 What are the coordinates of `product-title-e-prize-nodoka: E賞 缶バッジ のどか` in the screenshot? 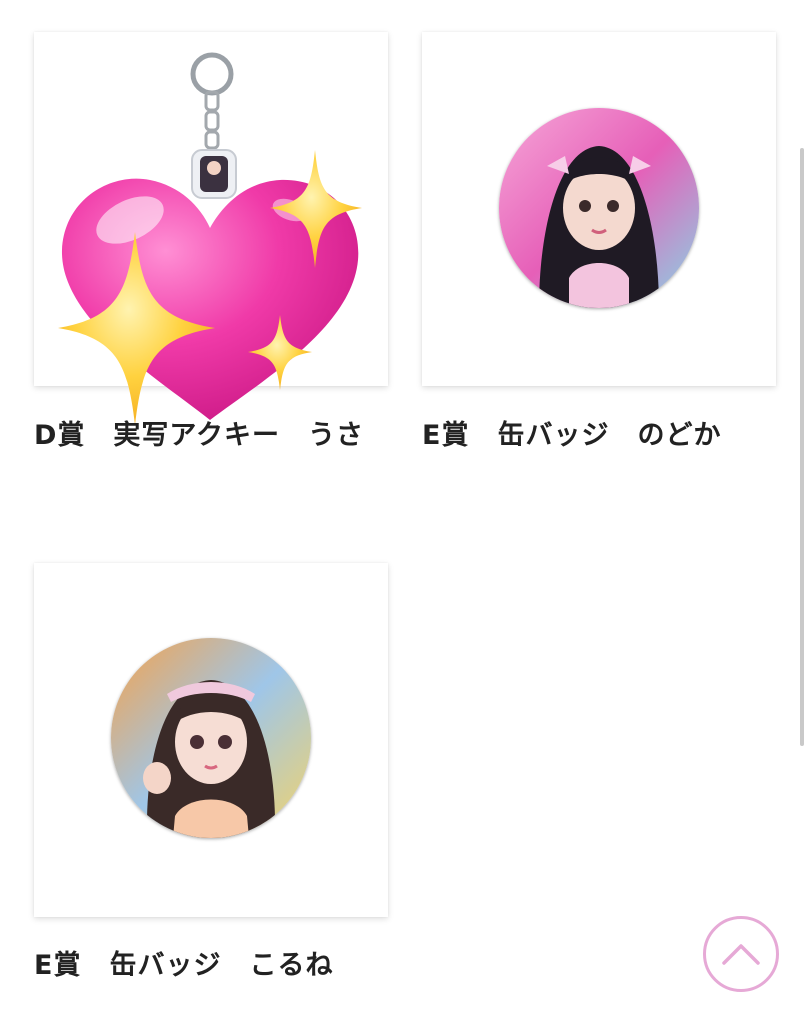 It's located at (607, 436).